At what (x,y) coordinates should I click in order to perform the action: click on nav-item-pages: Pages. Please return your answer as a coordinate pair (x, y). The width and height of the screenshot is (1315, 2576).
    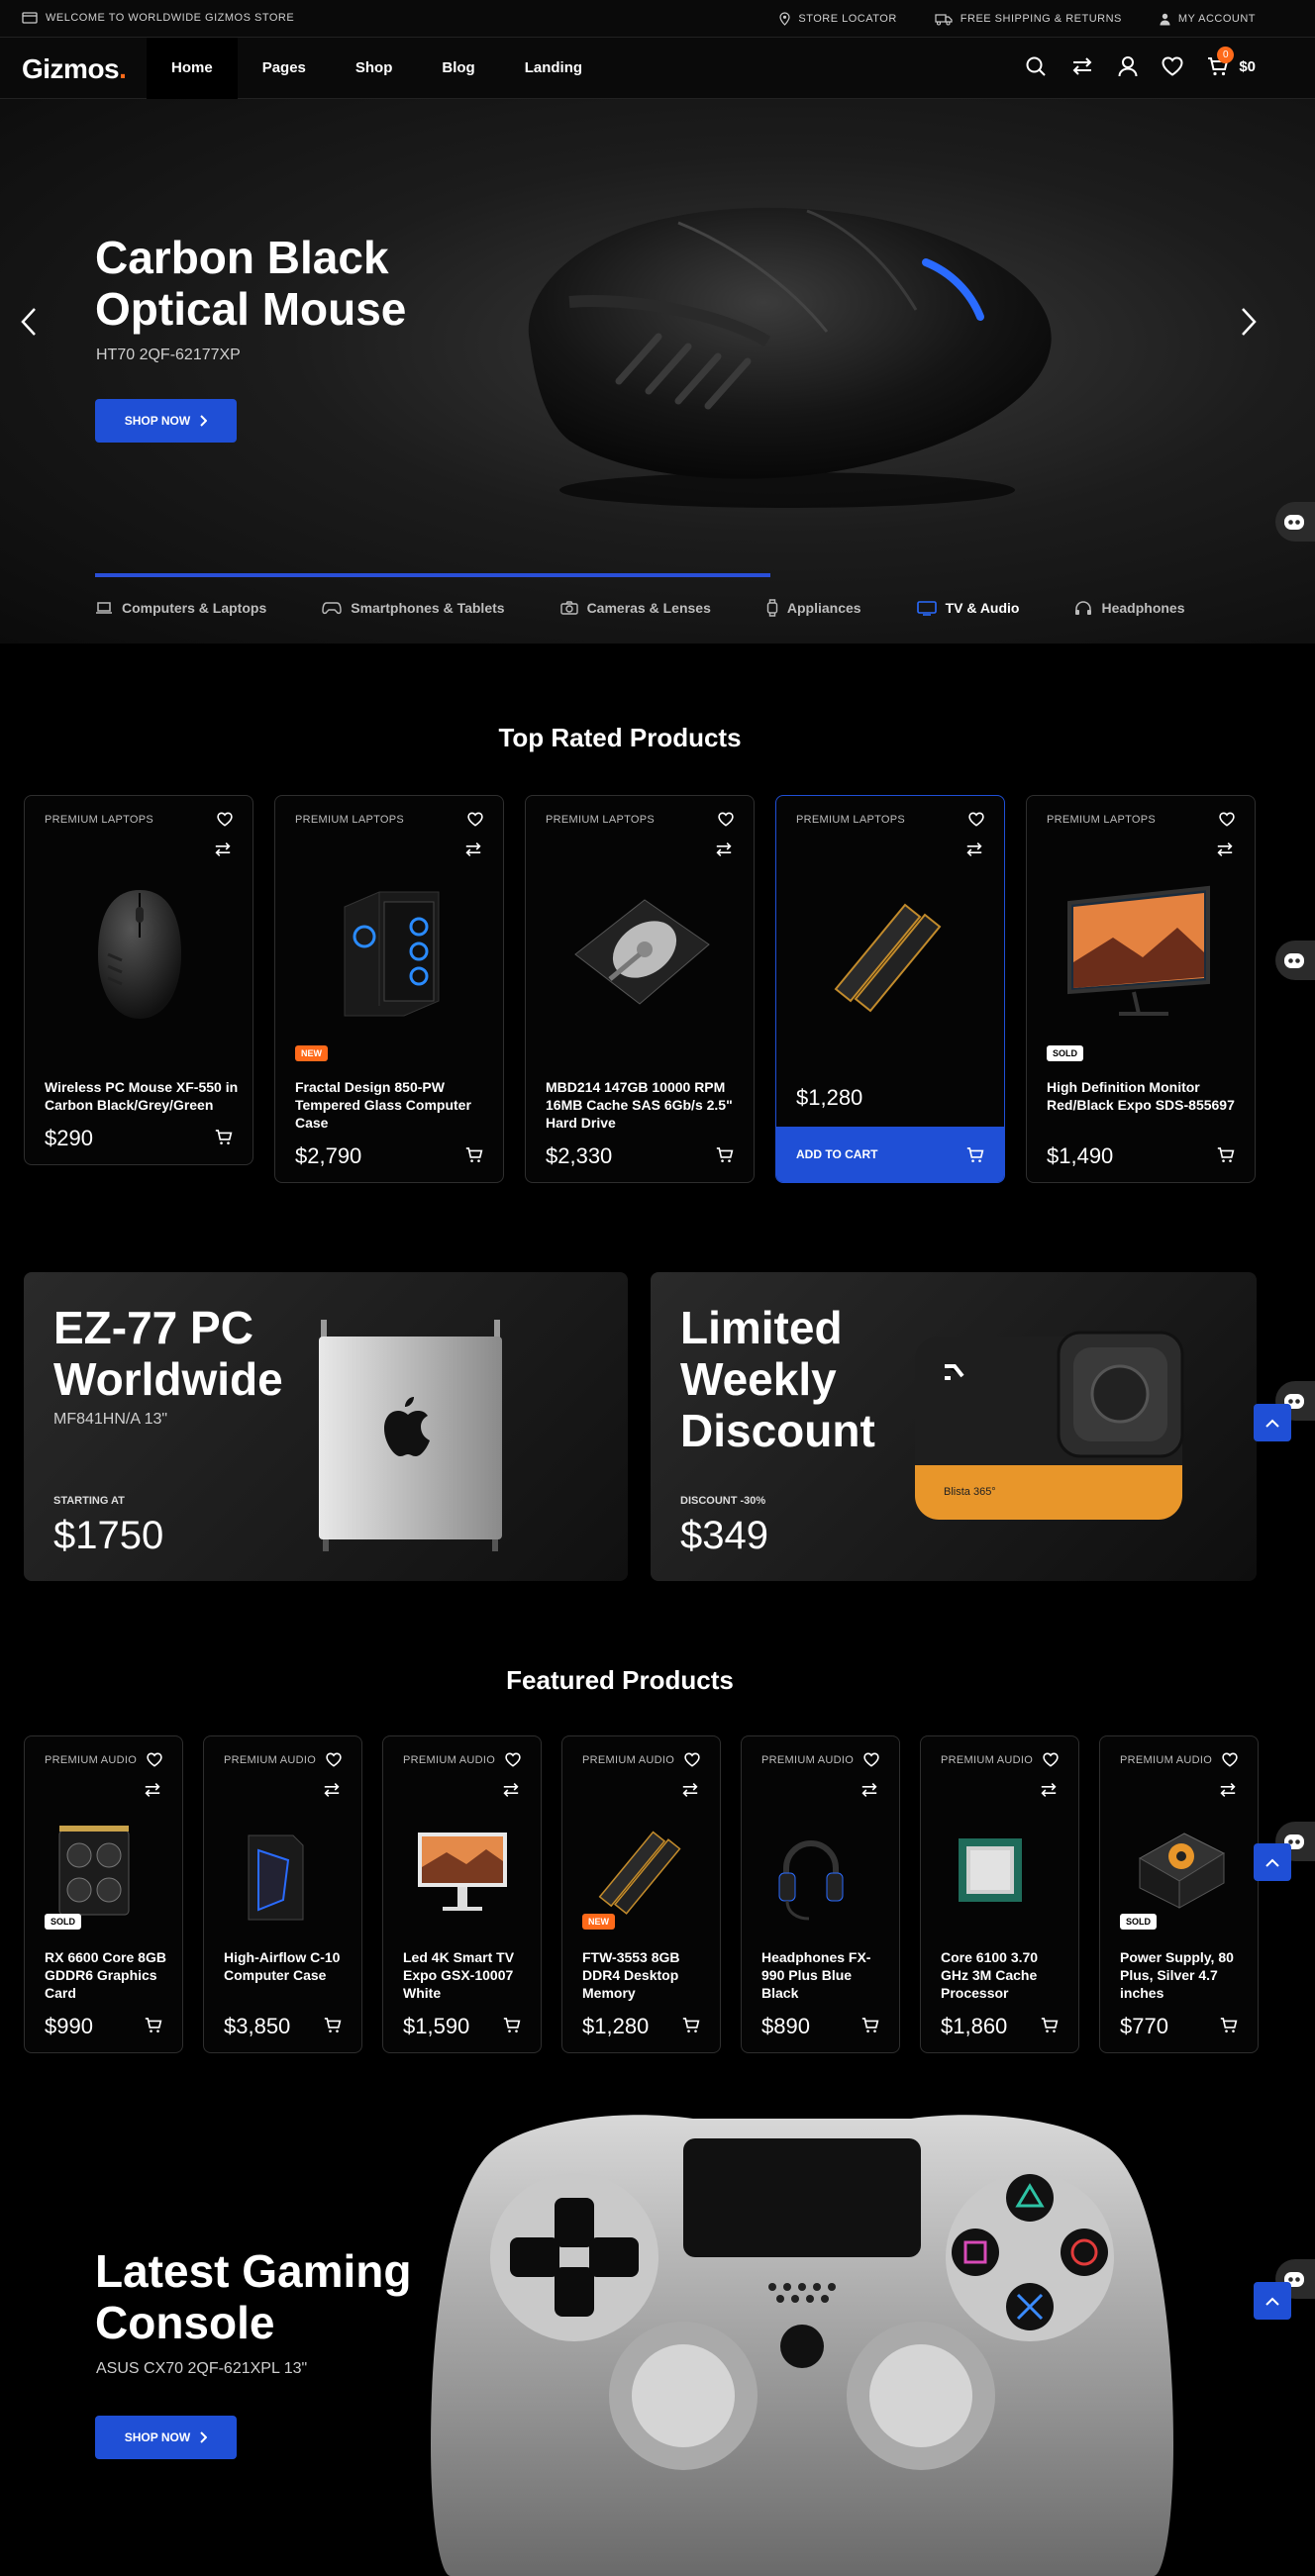
    Looking at the image, I should click on (285, 68).